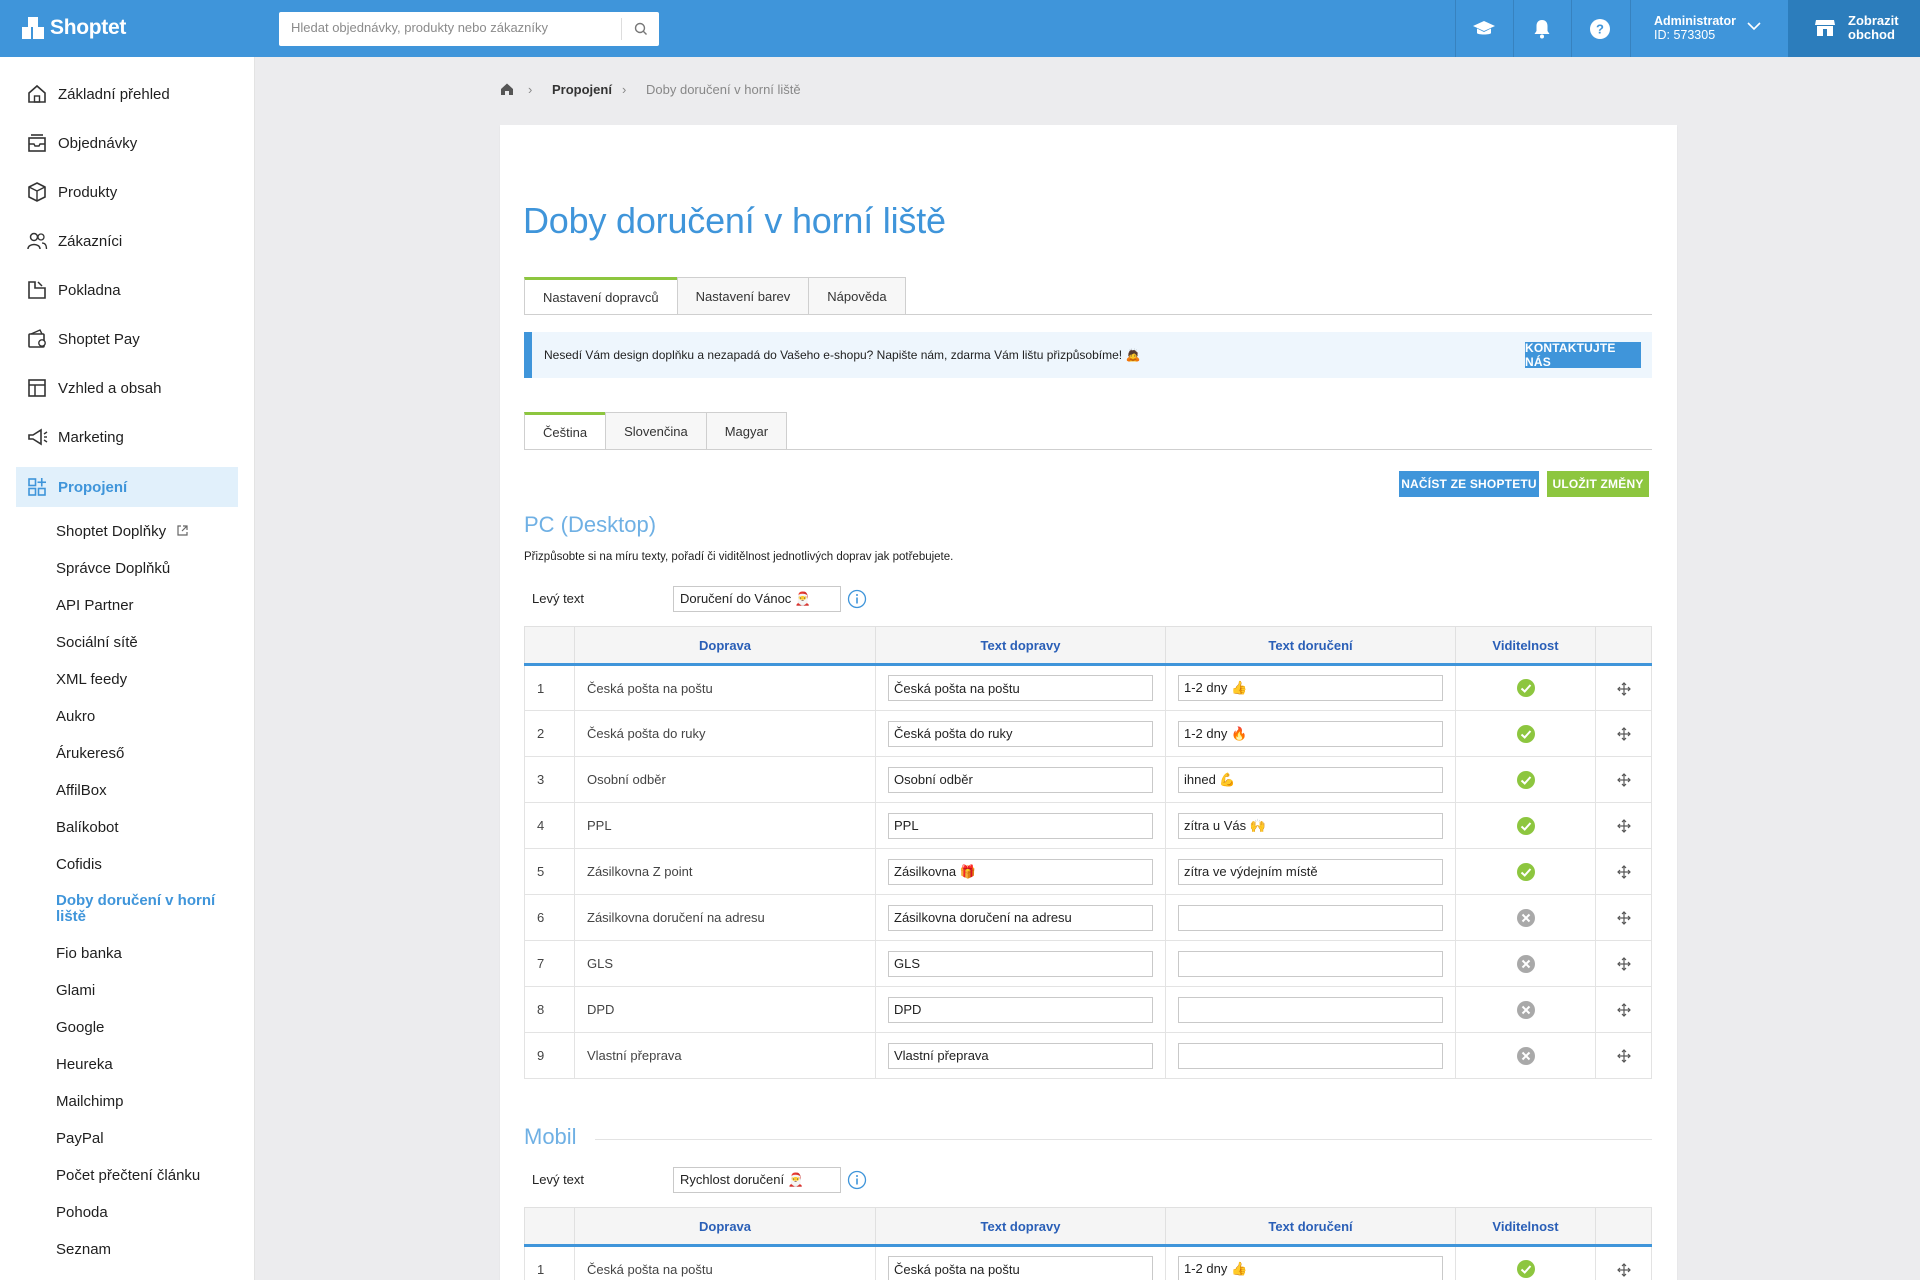 Image resolution: width=1920 pixels, height=1280 pixels. What do you see at coordinates (640, 29) in the screenshot?
I see `search-button` at bounding box center [640, 29].